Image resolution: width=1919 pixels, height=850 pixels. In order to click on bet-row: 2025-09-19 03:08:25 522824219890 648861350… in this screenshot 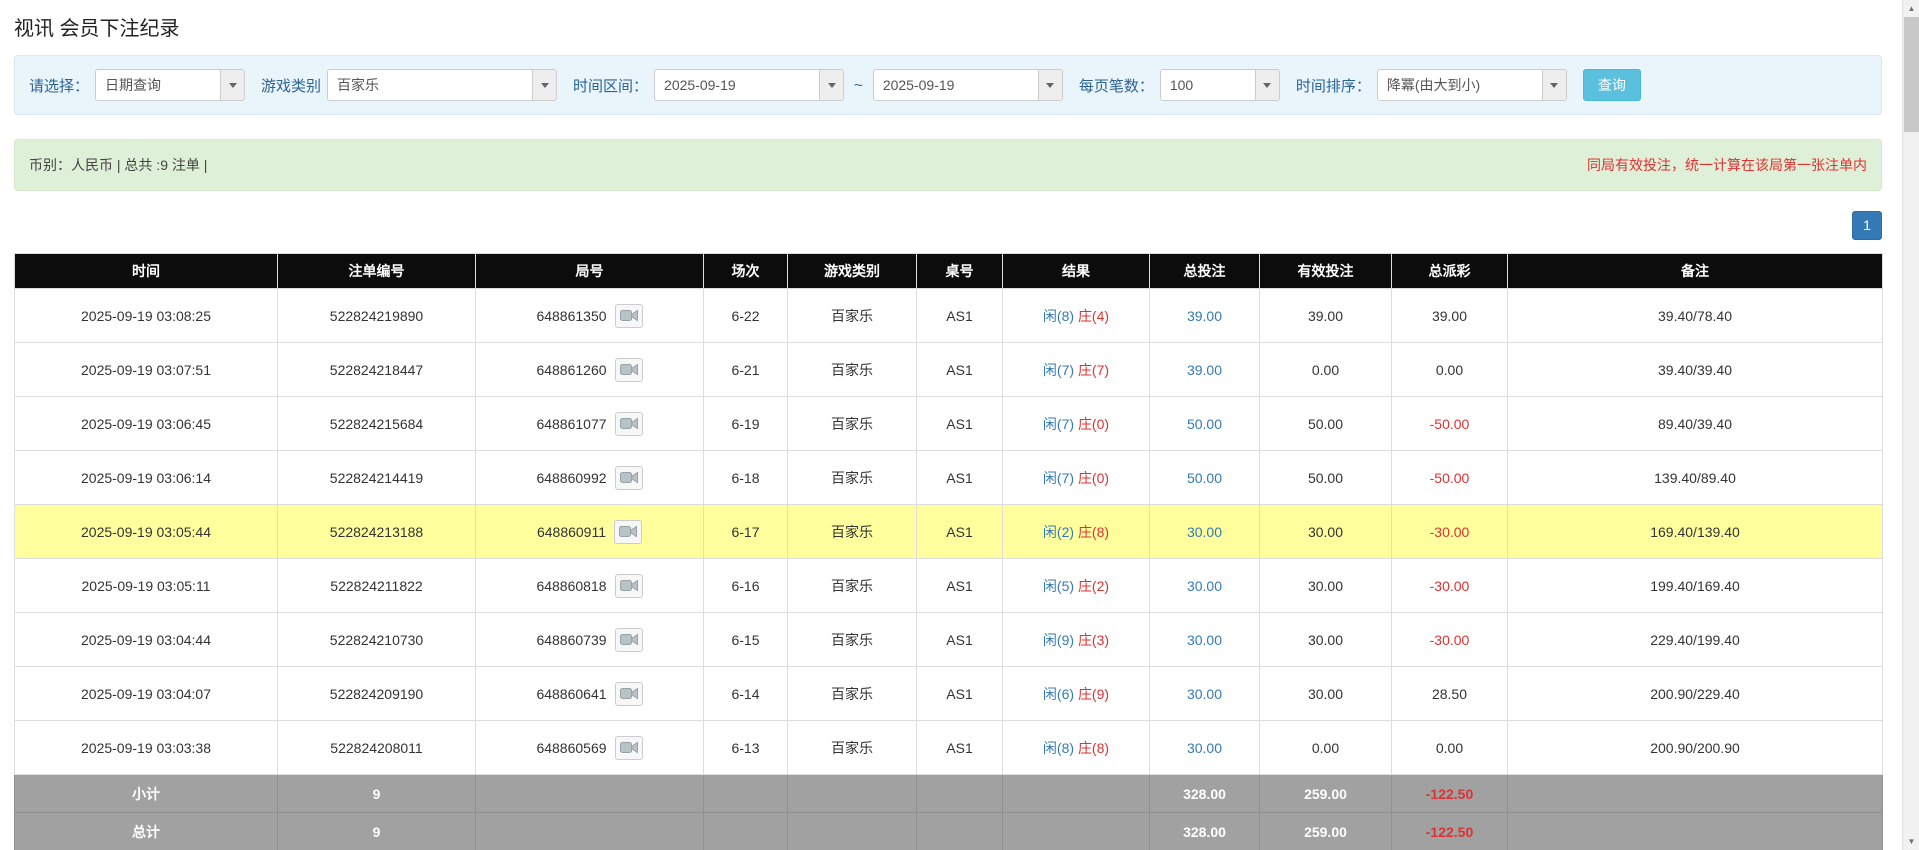, I will do `click(948, 315)`.